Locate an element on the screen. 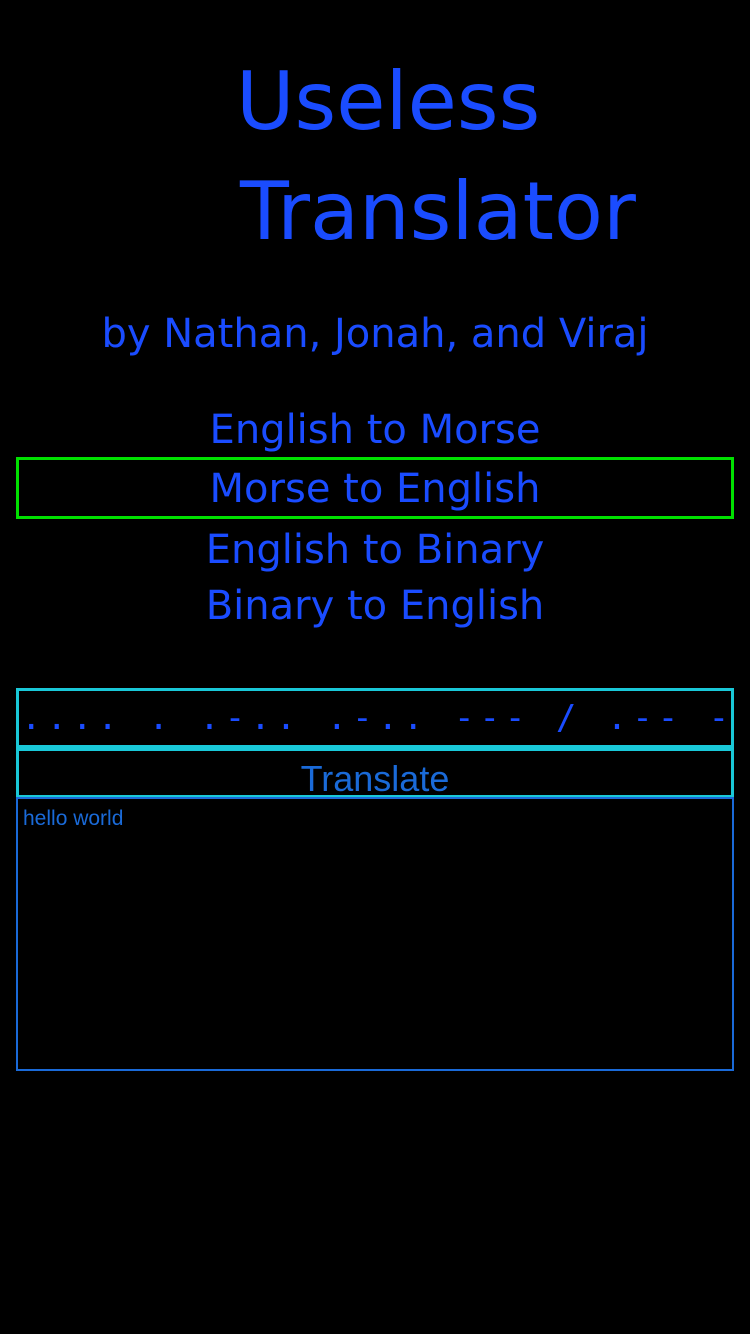 Image resolution: width=750 pixels, height=1334 pixels. translate-button: Translate is located at coordinates (375, 773).